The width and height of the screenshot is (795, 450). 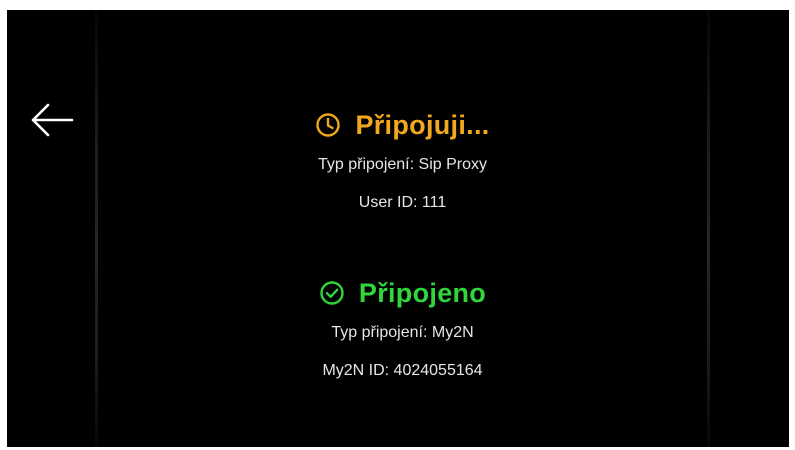 I want to click on right-divider, so click(x=708, y=228).